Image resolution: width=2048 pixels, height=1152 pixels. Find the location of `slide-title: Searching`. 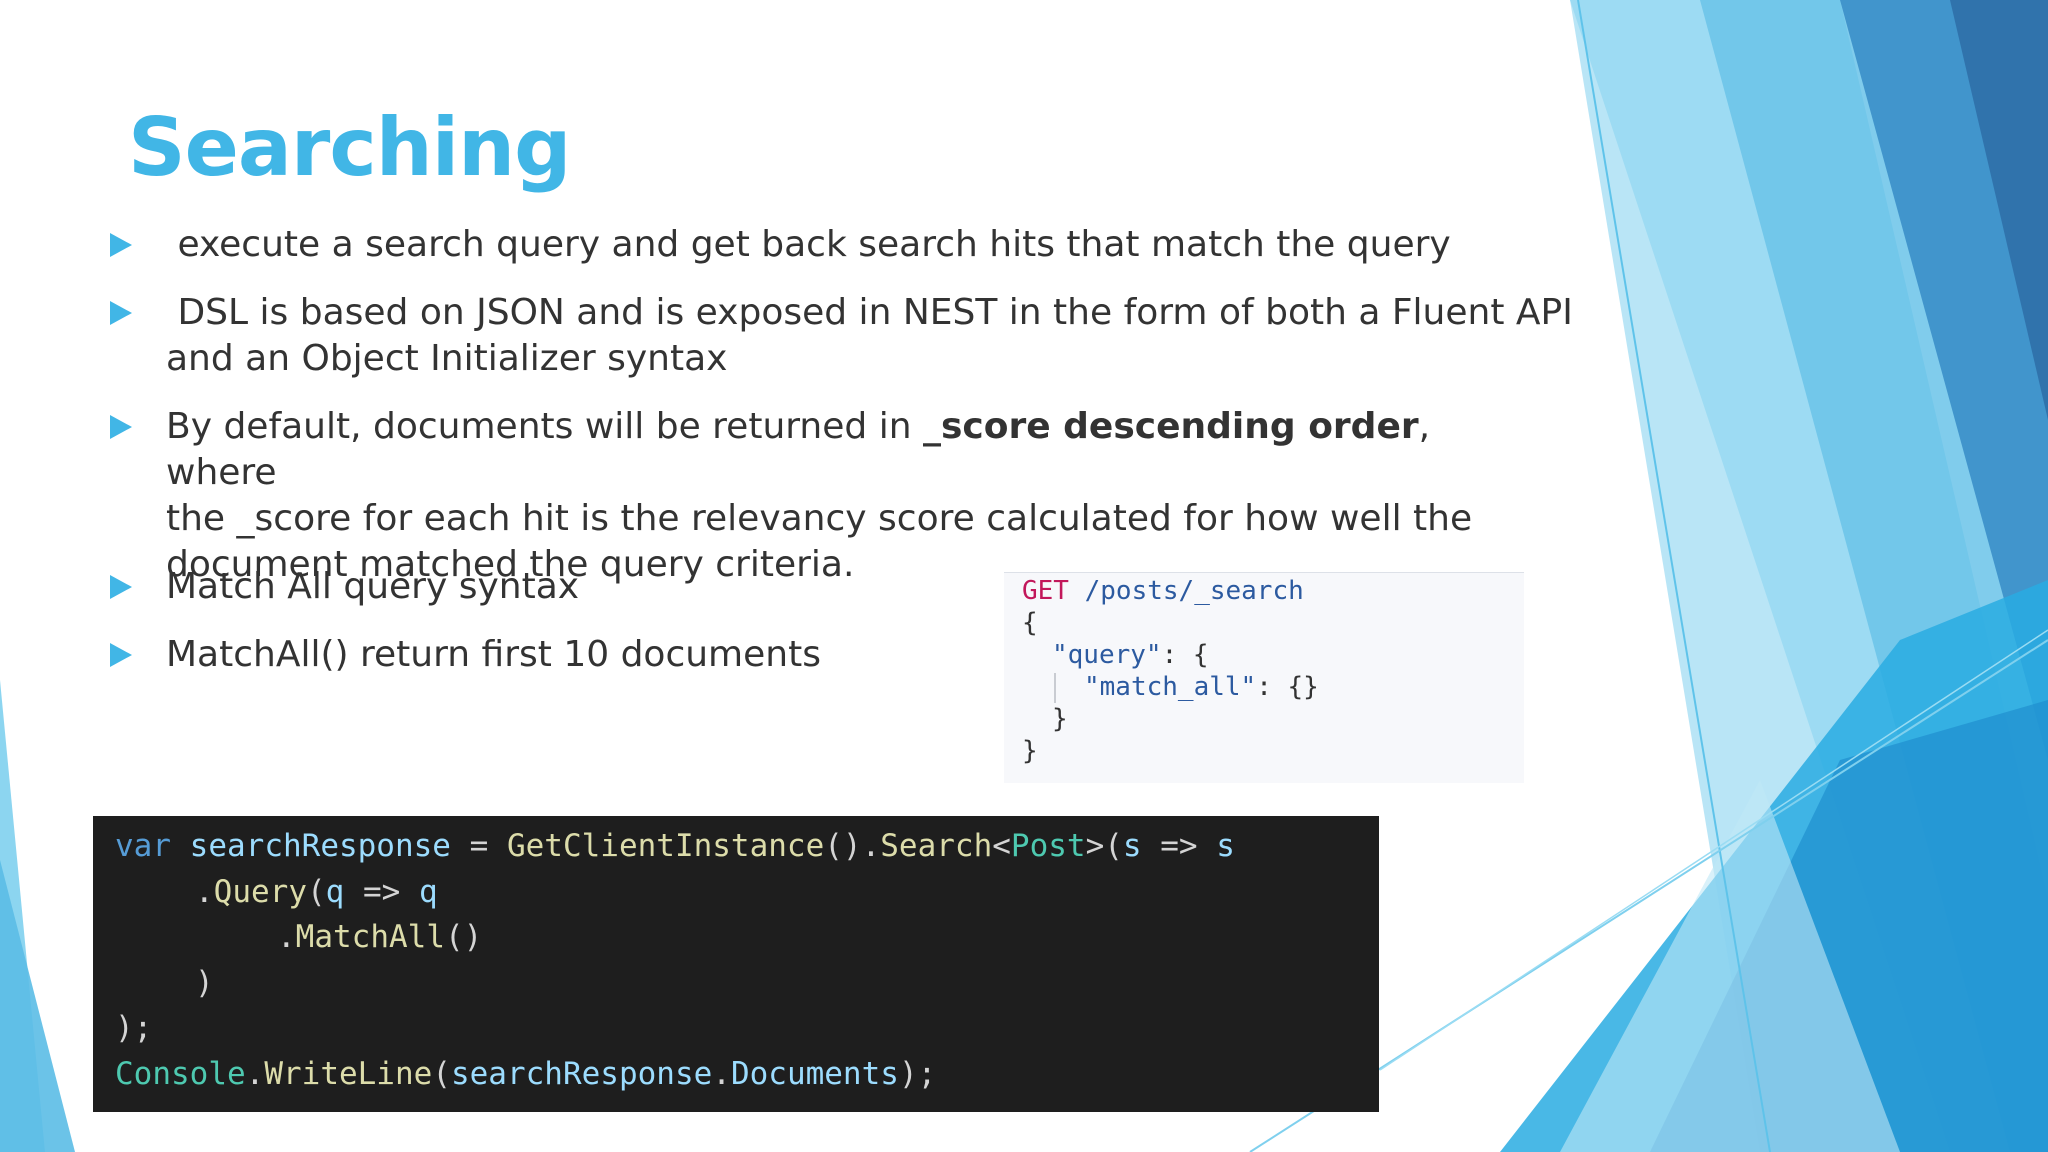

slide-title: Searching is located at coordinates (349, 147).